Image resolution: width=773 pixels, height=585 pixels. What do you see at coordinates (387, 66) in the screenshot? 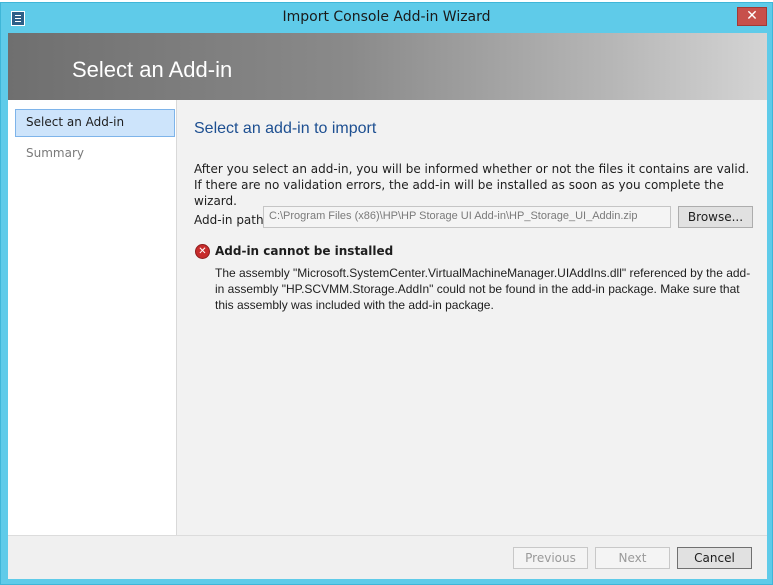
I see `page-banner: Select an Add-in` at bounding box center [387, 66].